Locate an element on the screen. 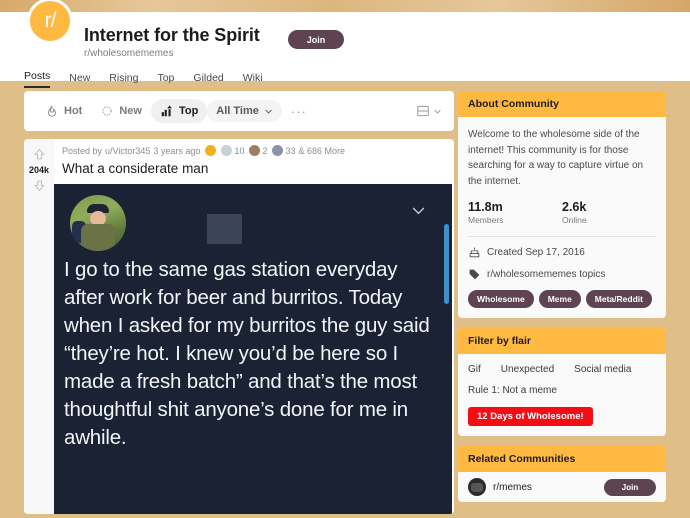 The image size is (690, 518). created-date-row: Created Sep 17, 2016 is located at coordinates (562, 252).